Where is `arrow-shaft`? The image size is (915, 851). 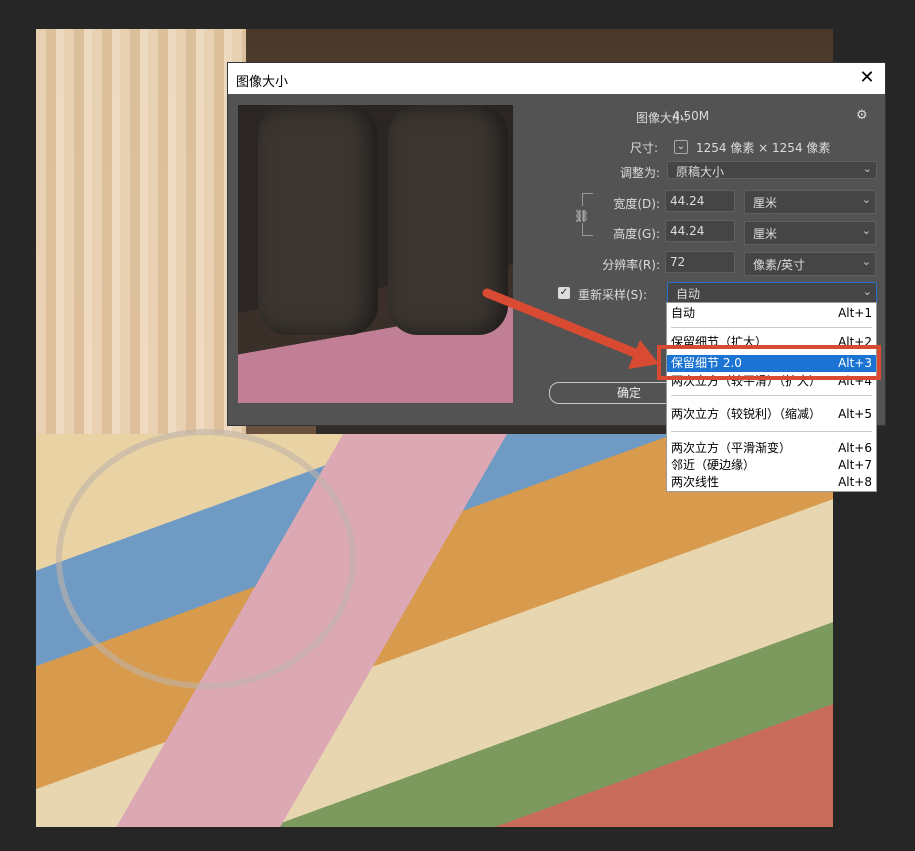 arrow-shaft is located at coordinates (563, 324).